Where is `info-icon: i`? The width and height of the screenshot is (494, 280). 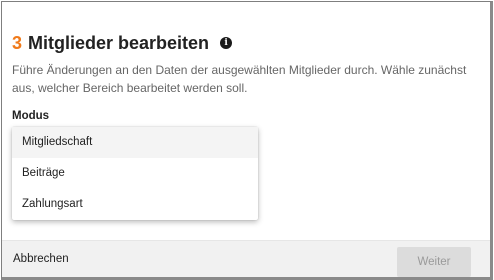
info-icon: i is located at coordinates (226, 43).